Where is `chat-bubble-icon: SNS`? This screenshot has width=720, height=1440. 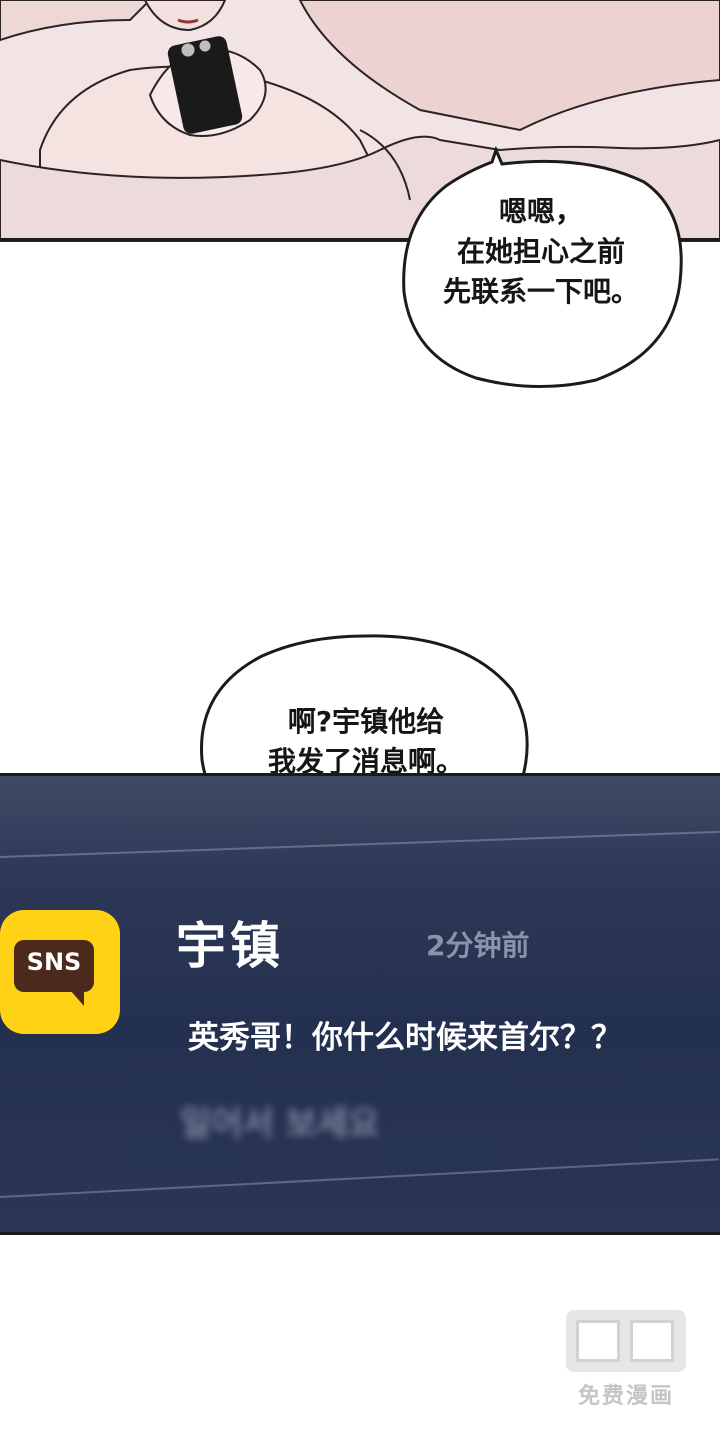
chat-bubble-icon: SNS is located at coordinates (54, 973).